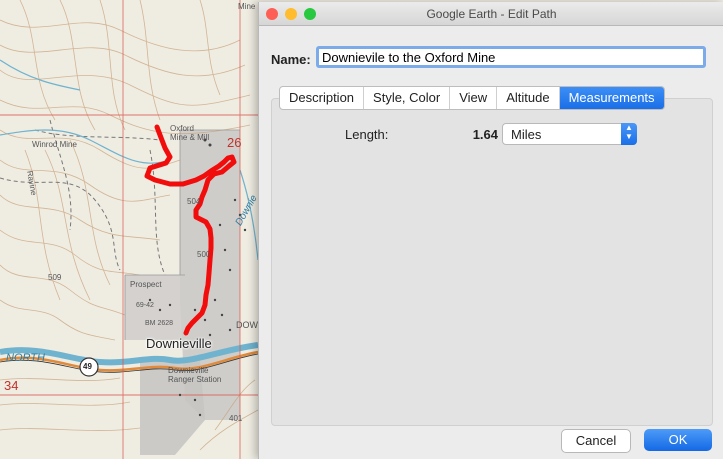  I want to click on road-69-42-label: 69-42, so click(145, 305).